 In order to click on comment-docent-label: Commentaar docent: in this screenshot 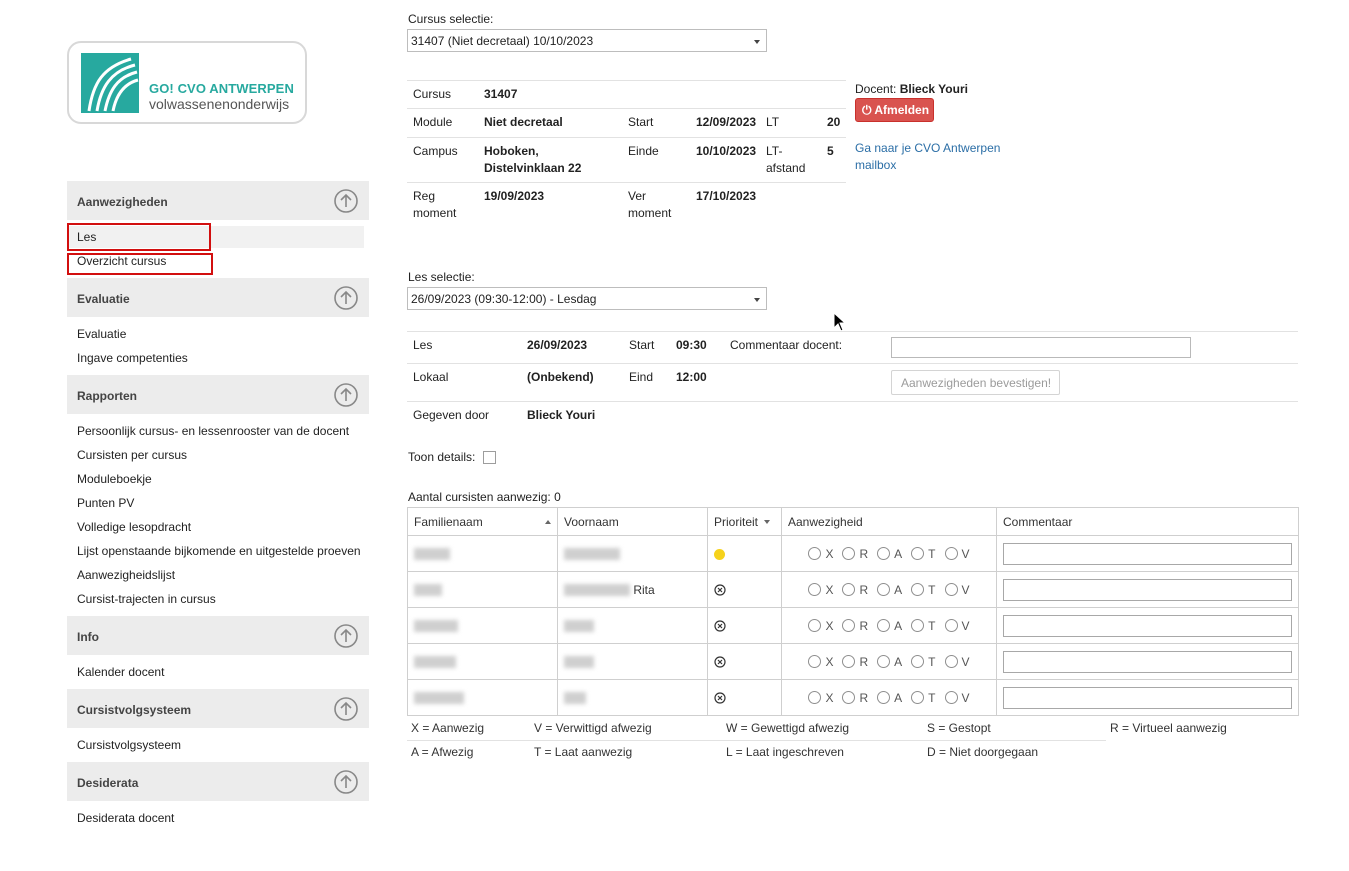, I will do `click(786, 345)`.